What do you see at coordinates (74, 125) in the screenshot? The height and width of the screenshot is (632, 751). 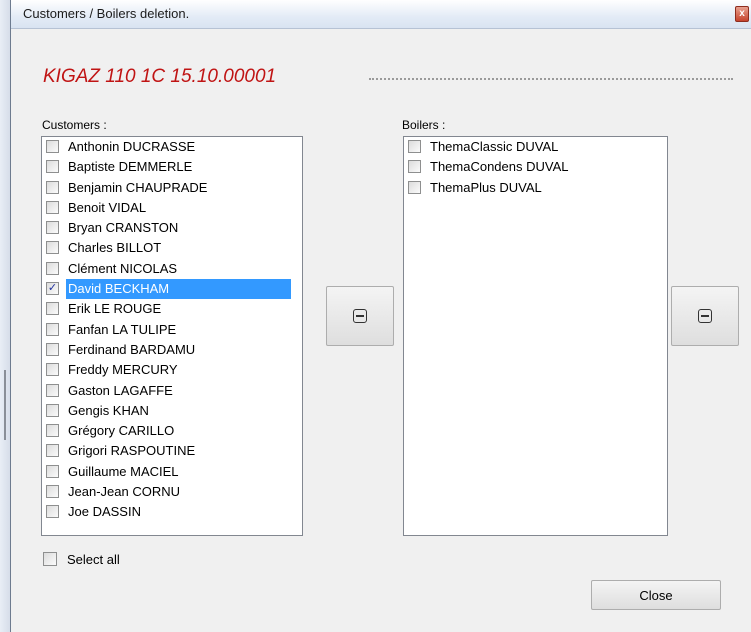 I see `customers-label: Customers :` at bounding box center [74, 125].